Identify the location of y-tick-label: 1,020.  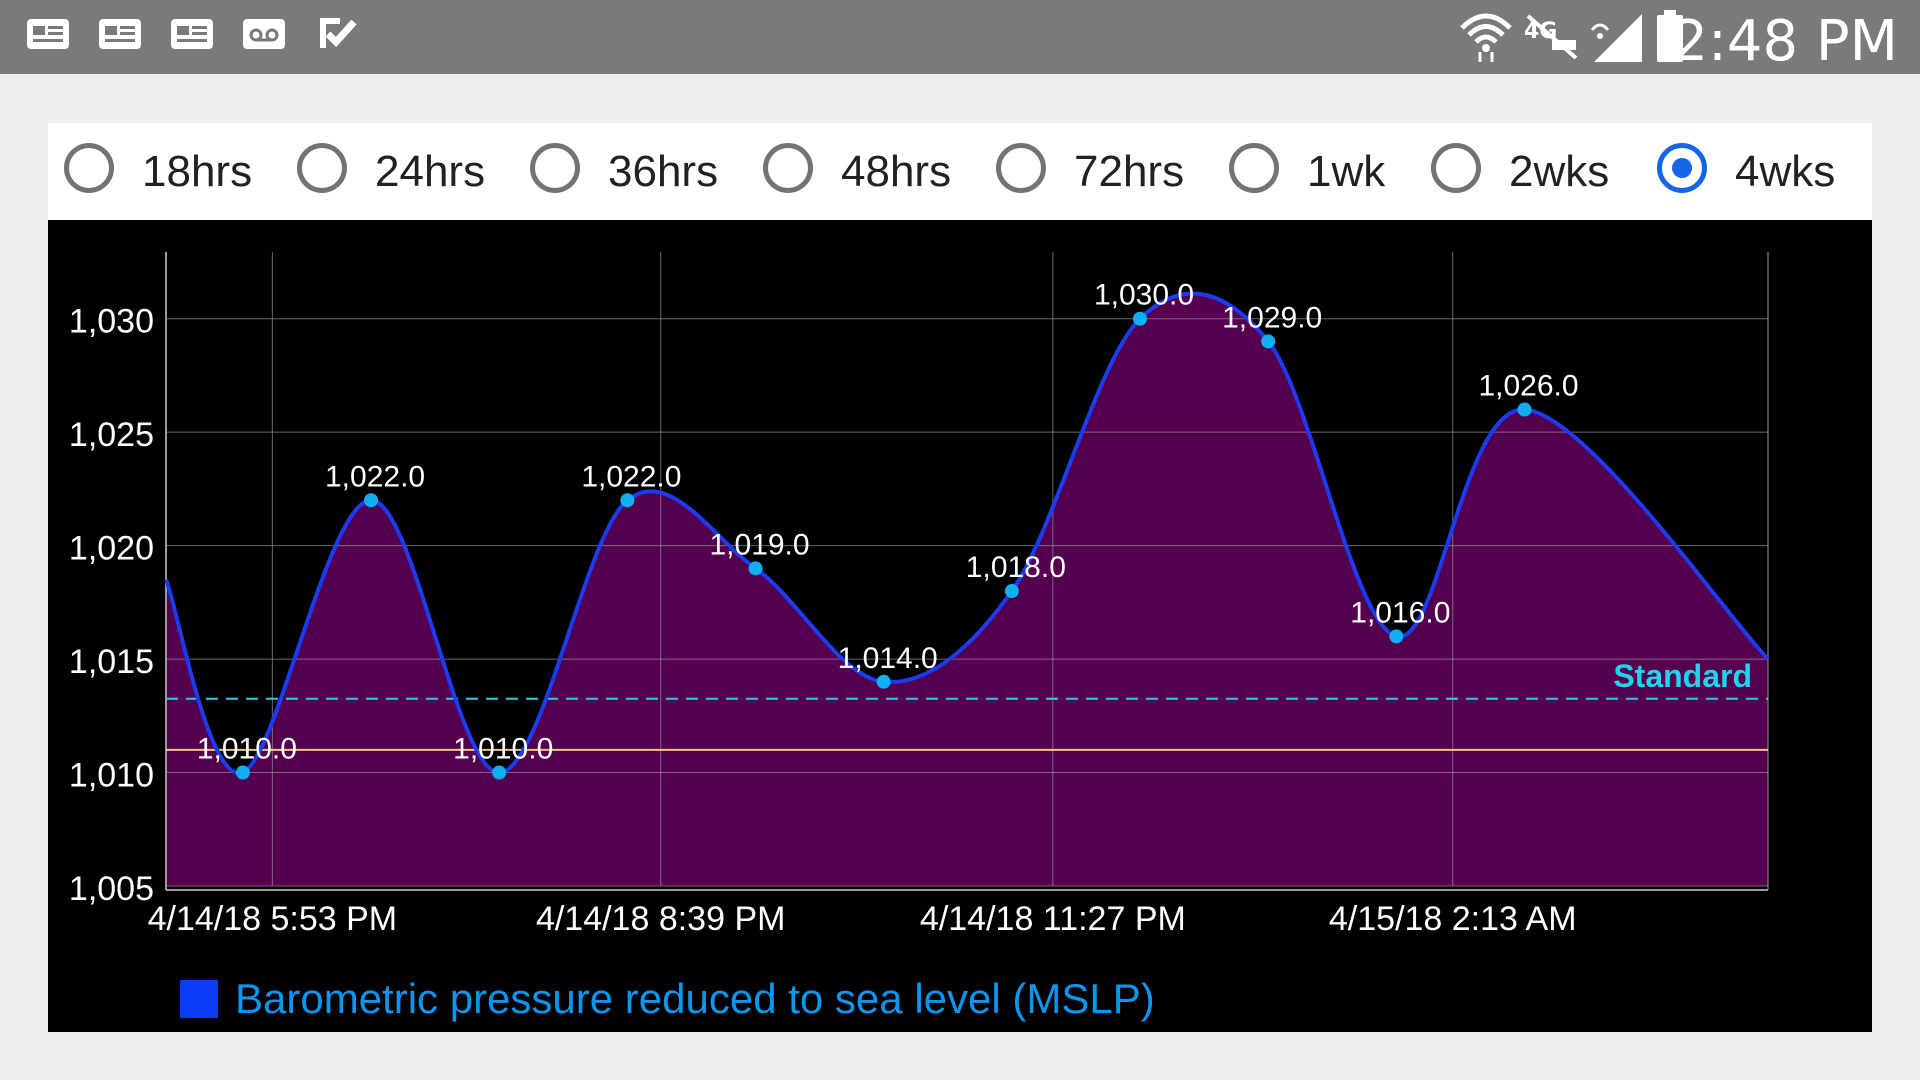
(111, 549).